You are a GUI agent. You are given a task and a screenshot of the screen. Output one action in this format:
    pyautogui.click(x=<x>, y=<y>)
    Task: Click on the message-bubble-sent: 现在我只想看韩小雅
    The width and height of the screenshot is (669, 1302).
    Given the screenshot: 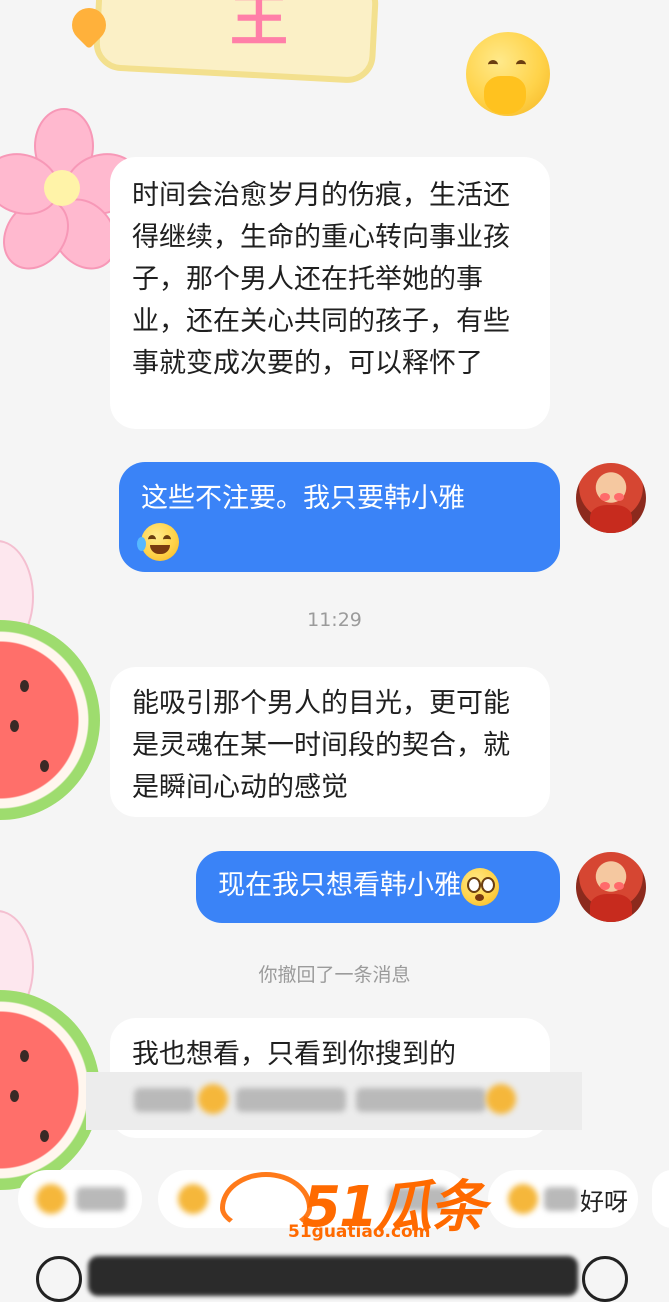 What is the action you would take?
    pyautogui.click(x=378, y=887)
    